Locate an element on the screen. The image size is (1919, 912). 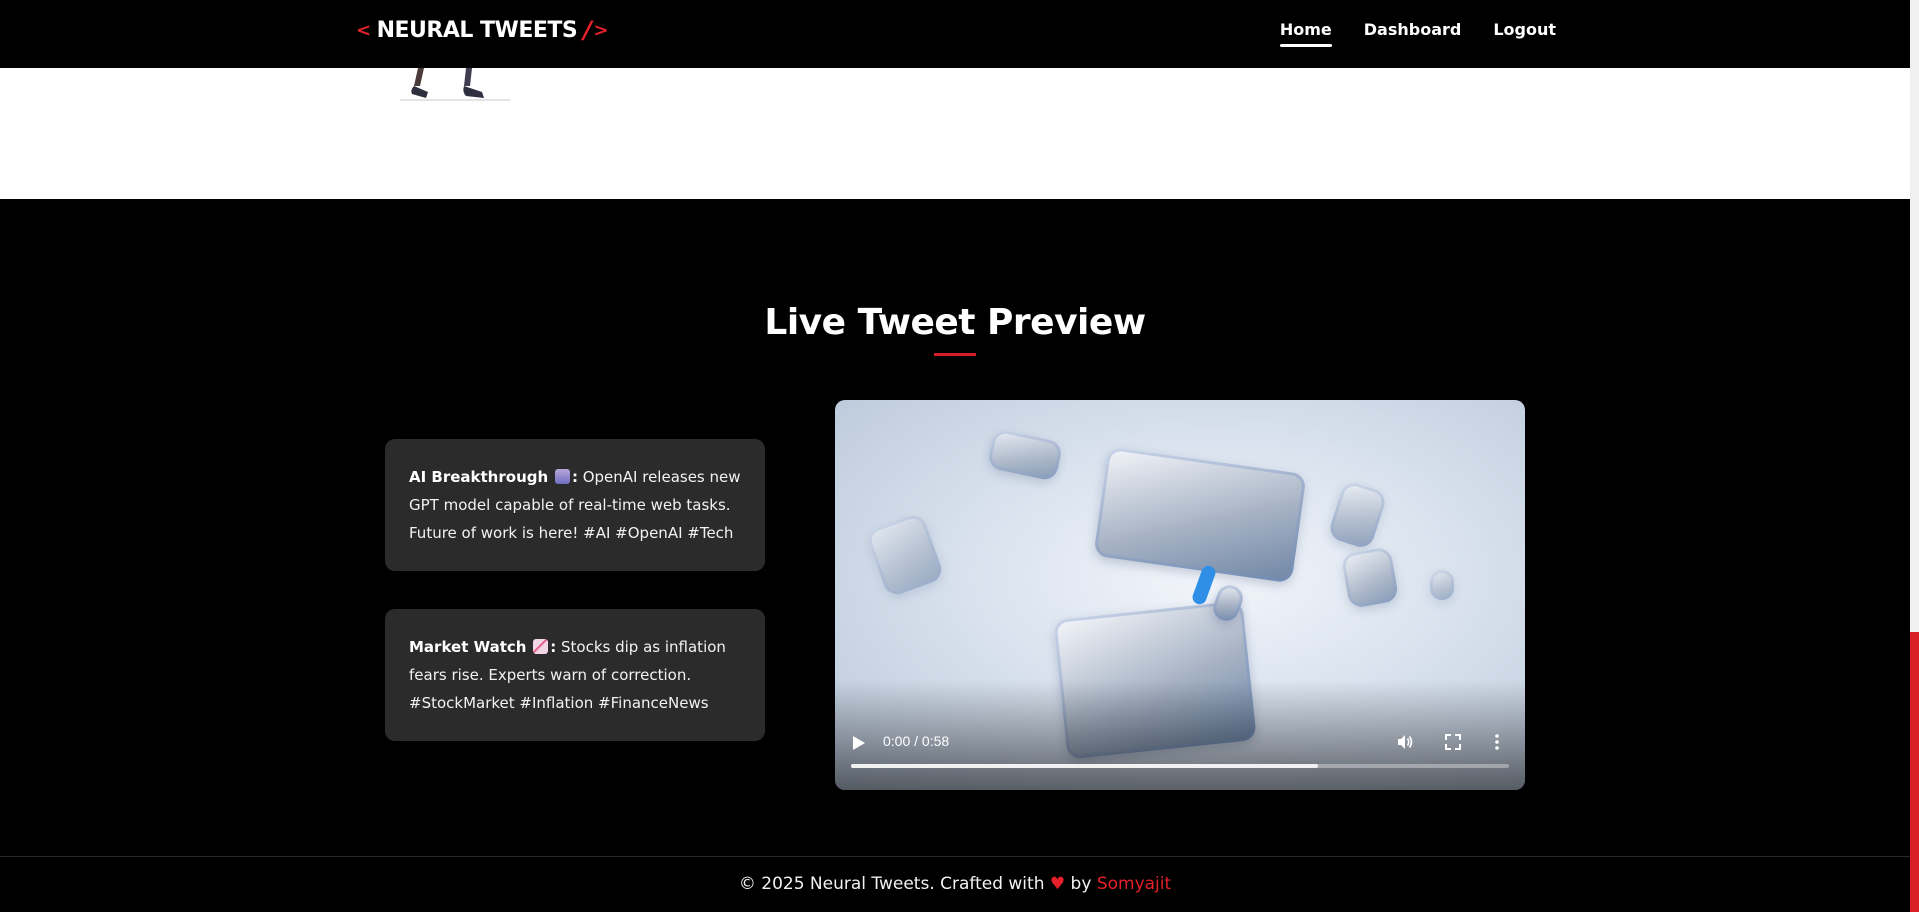
footer-text: © 2025 Neural Tweets. Crafted with is located at coordinates (891, 884).